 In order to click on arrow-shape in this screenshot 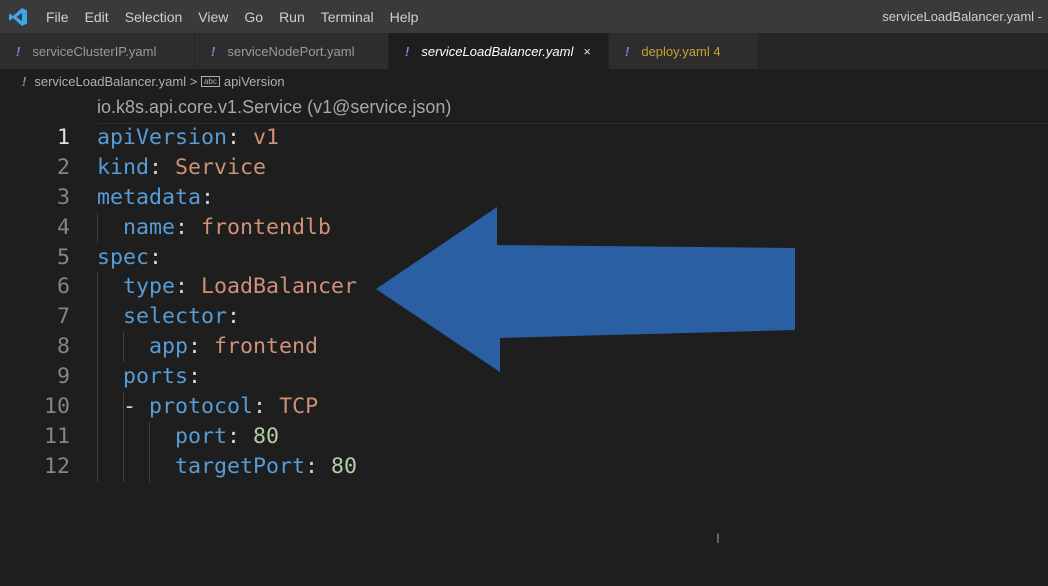, I will do `click(585, 289)`.